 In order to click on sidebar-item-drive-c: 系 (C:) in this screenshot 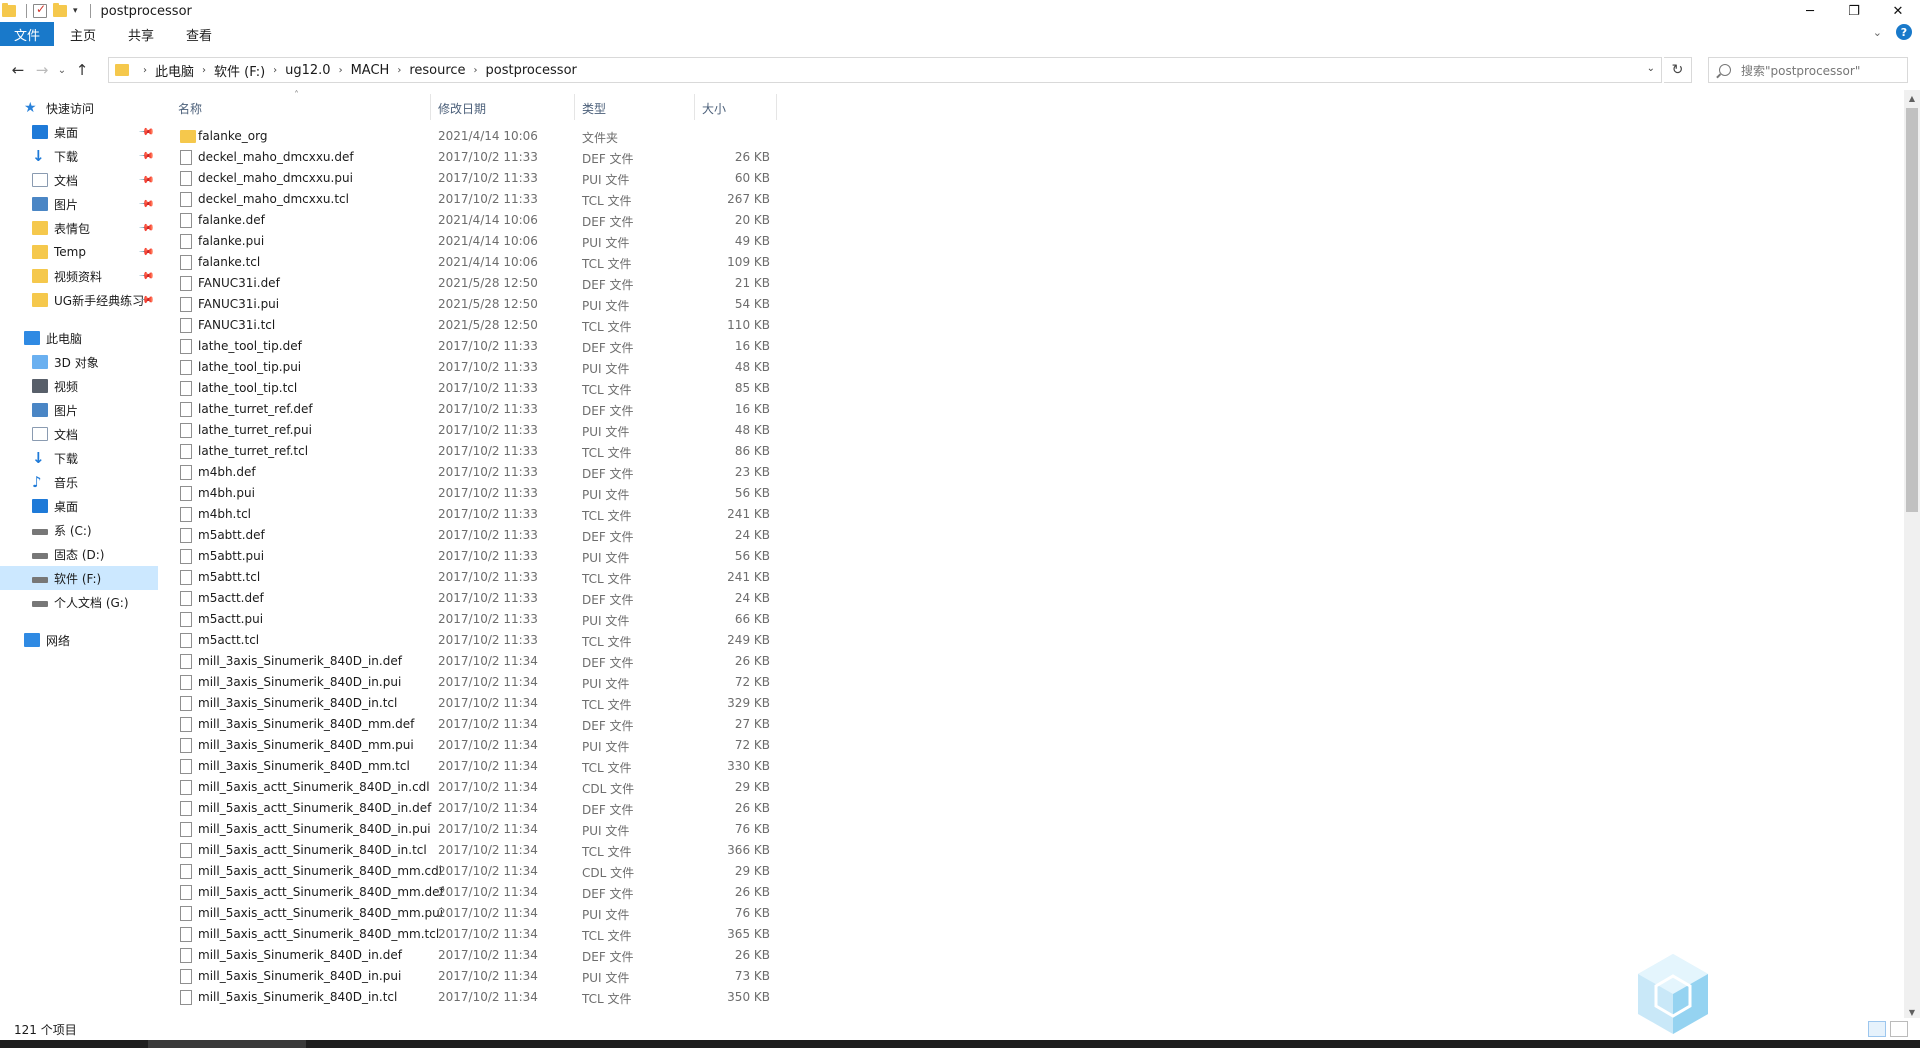, I will do `click(79, 530)`.